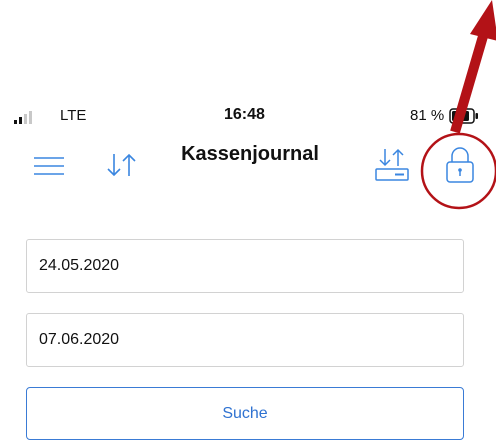 The image size is (496, 441). I want to click on export-icon, so click(392, 165).